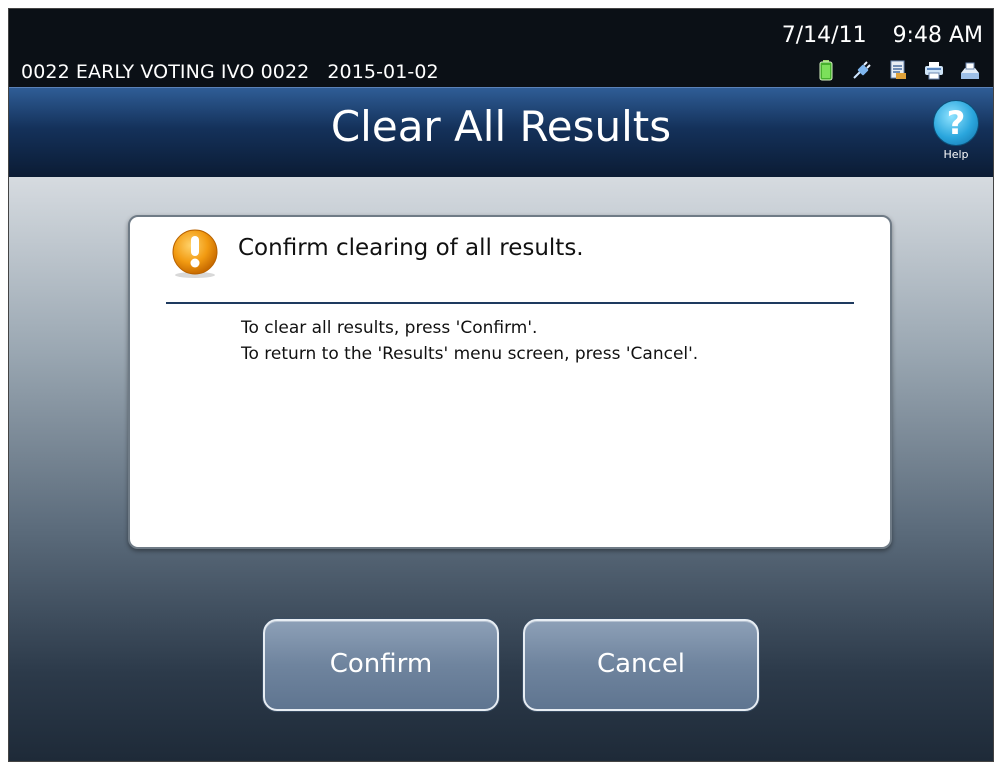 This screenshot has width=998, height=768. I want to click on title-bar: Clear All Results ? Help, so click(501, 132).